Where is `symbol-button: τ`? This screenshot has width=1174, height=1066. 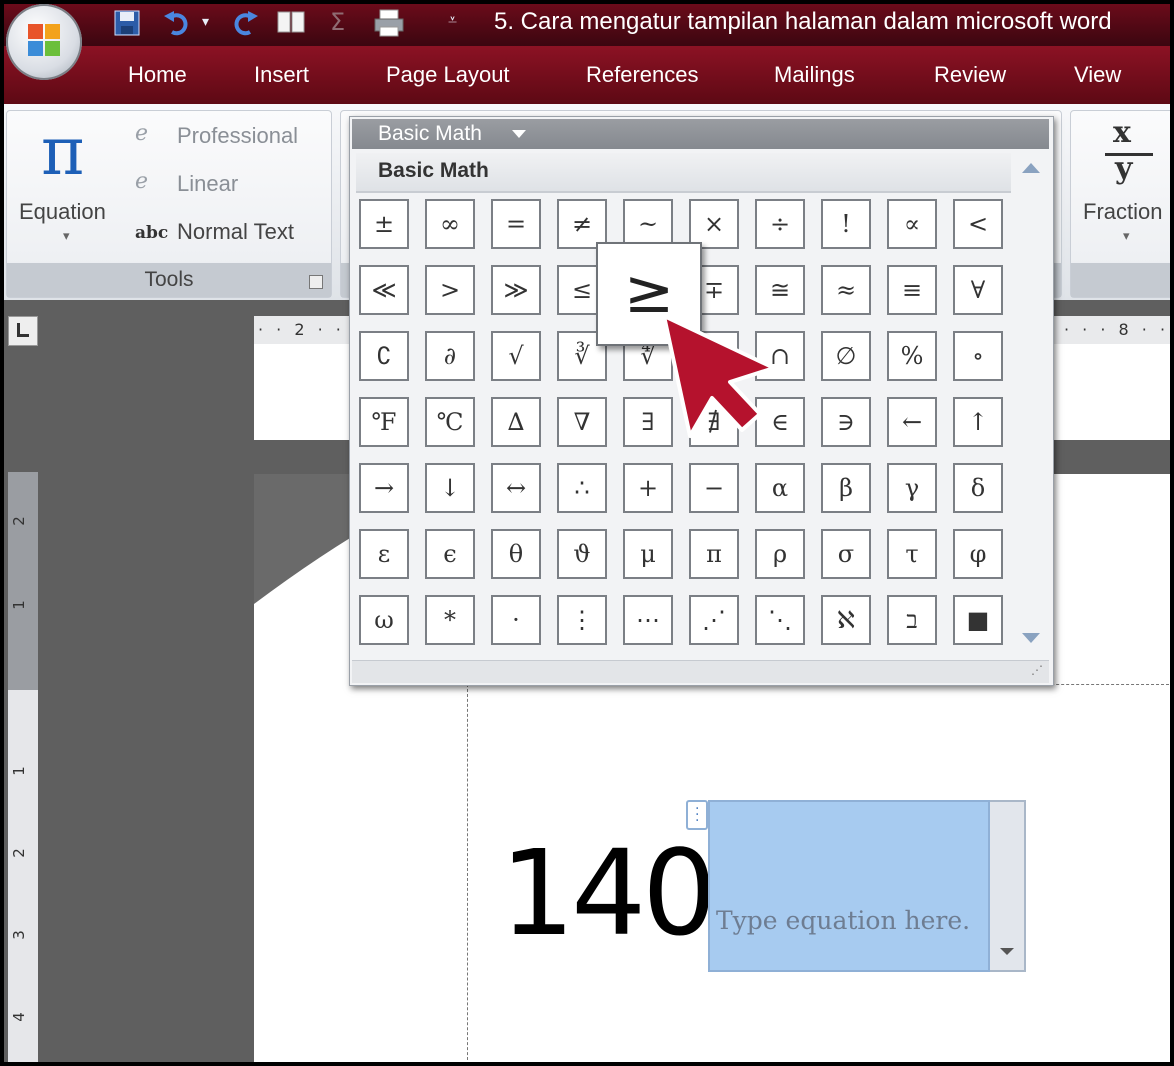
symbol-button: τ is located at coordinates (912, 554).